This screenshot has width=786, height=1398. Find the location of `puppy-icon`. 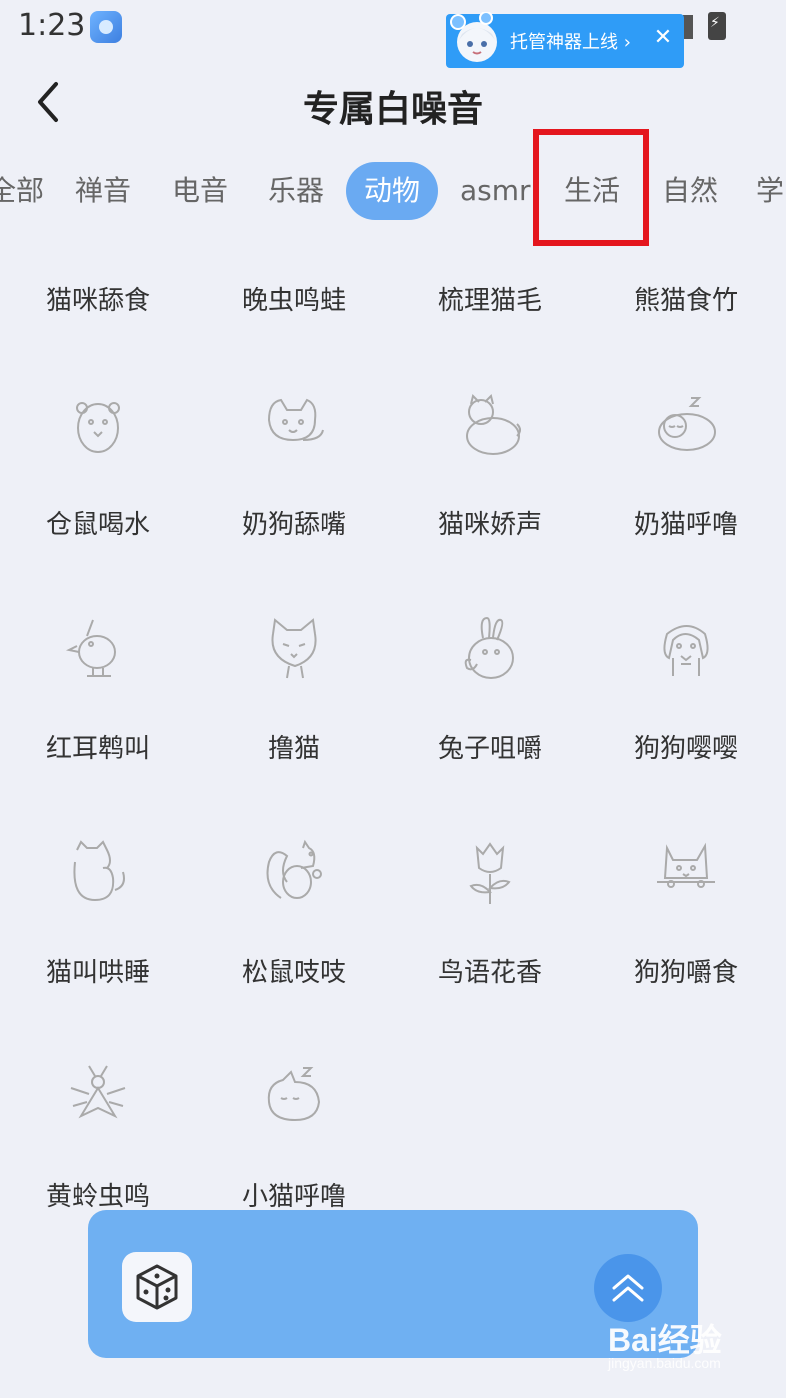

puppy-icon is located at coordinates (294, 425).